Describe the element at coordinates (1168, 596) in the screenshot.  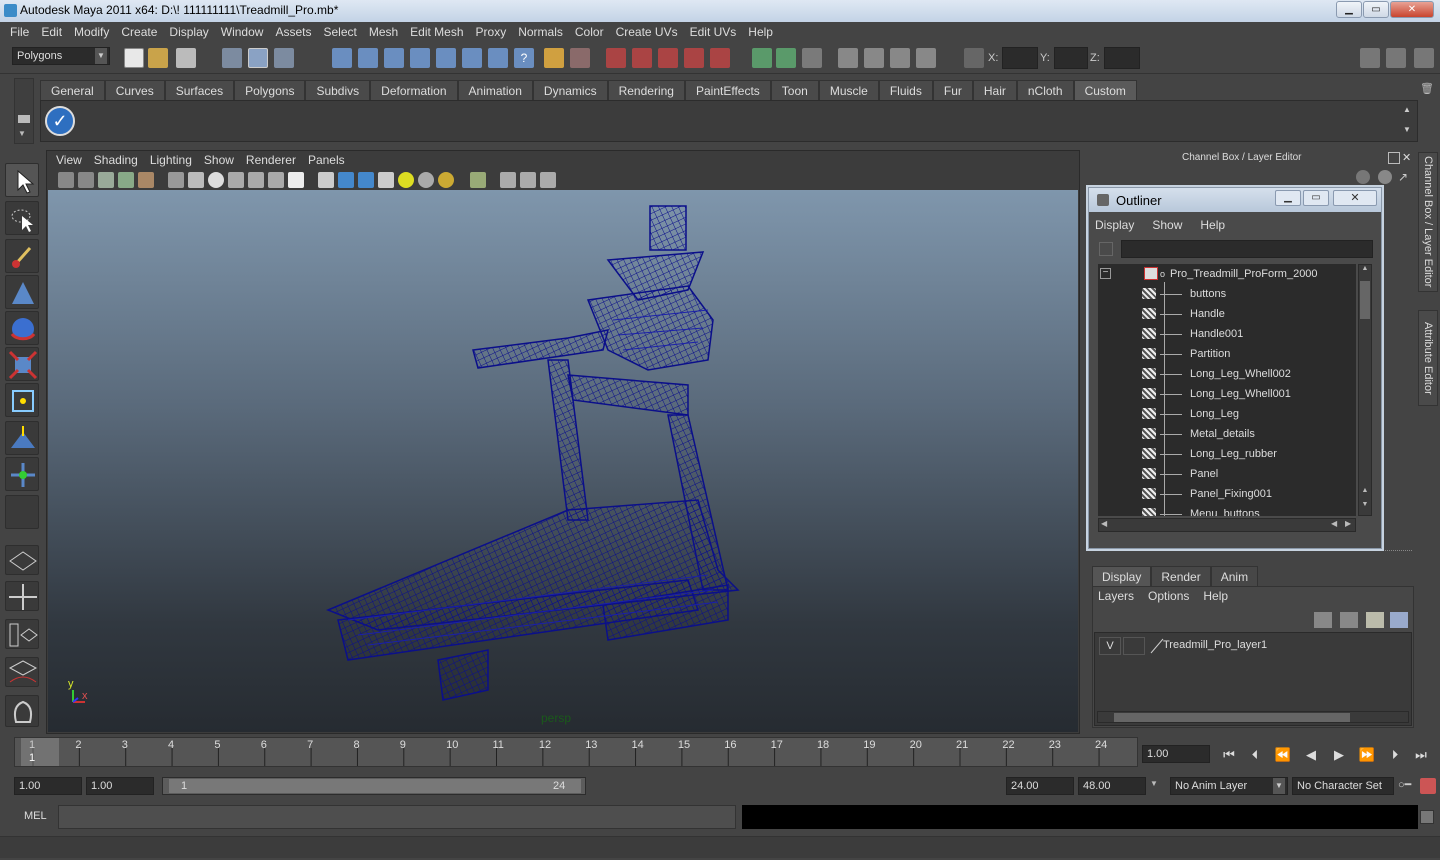
I see `layer-menu-options: Options` at that location.